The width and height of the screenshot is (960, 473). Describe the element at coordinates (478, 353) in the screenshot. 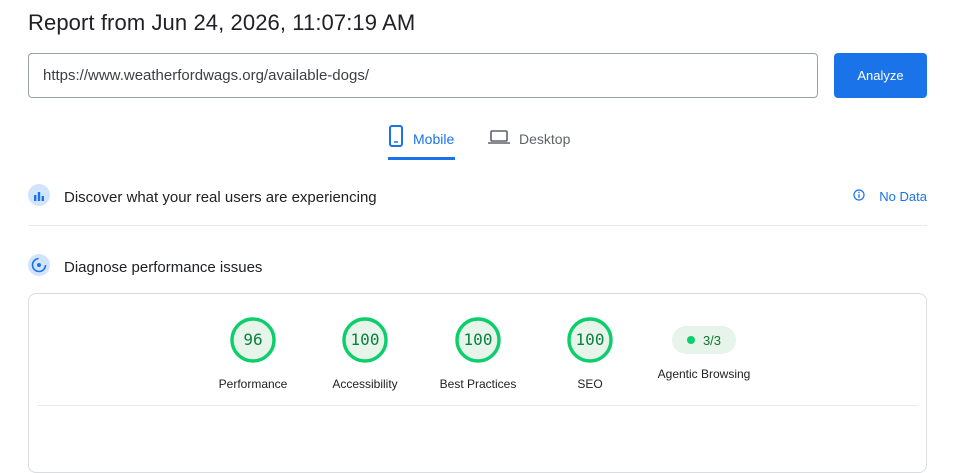

I see `best-practices-gauge: 100 Best Practices` at that location.